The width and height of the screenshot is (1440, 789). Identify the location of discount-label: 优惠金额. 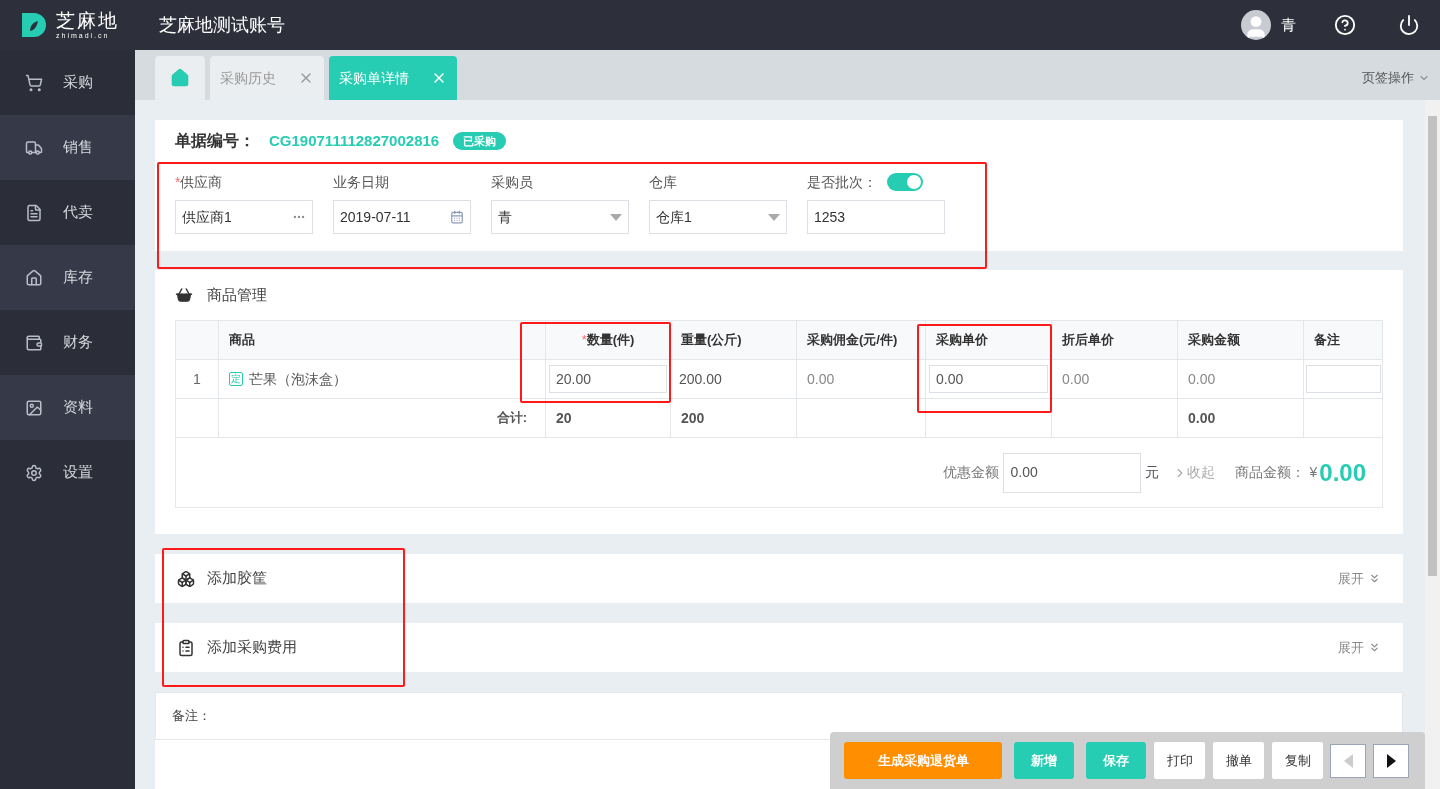
(971, 472).